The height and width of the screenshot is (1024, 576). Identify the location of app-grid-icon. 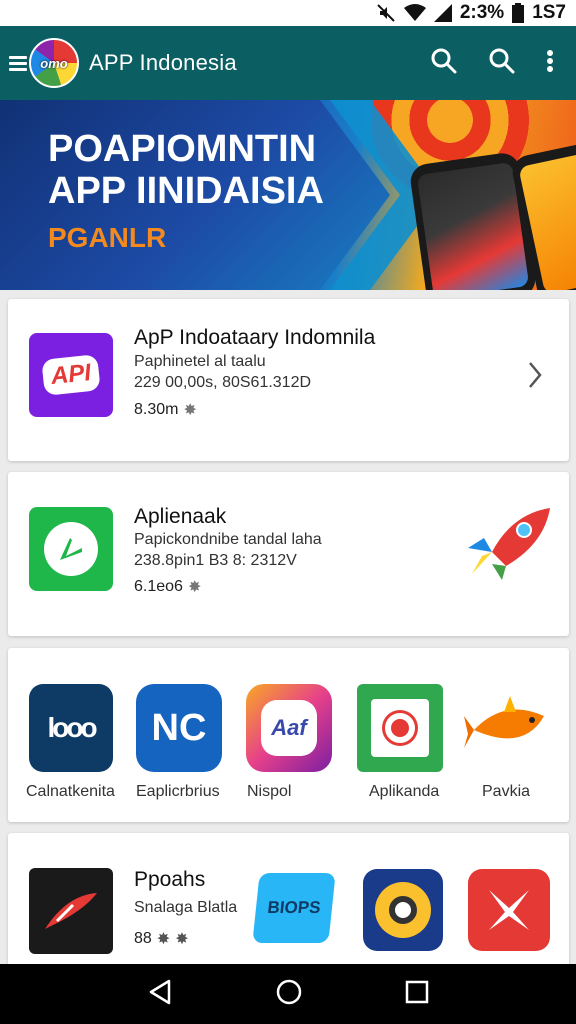
(400, 728).